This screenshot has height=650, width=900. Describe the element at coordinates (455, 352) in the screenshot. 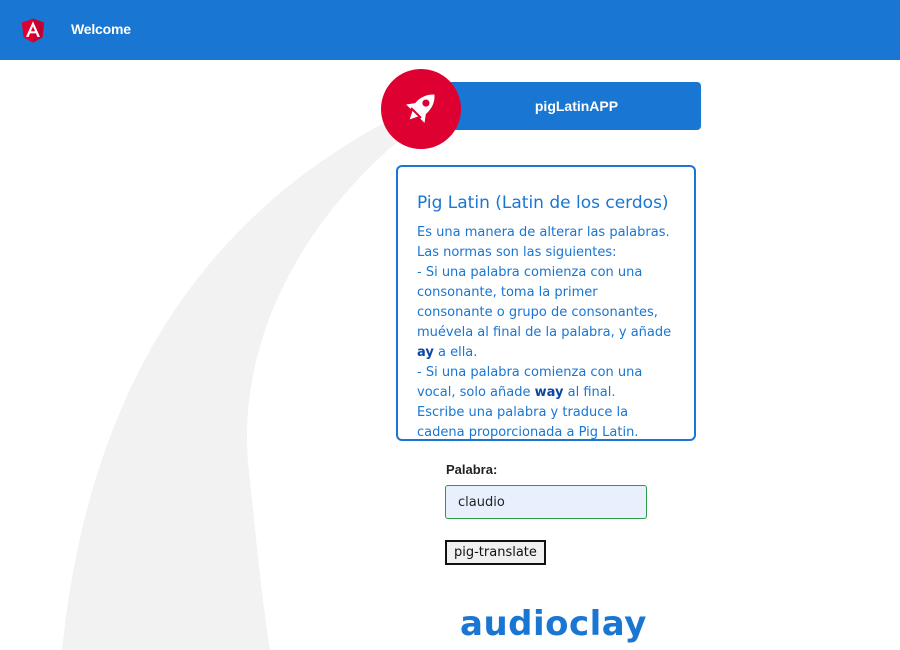

I see `rule1-suffix: a ella.` at that location.